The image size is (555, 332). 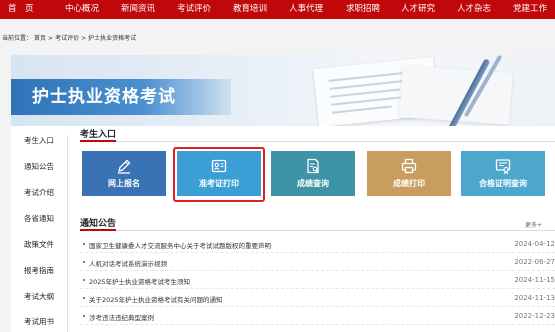 I want to click on printer-icon, so click(x=409, y=166).